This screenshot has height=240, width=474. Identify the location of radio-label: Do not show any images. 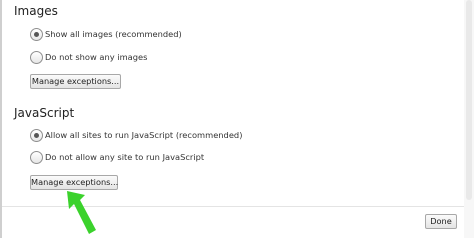
(96, 57).